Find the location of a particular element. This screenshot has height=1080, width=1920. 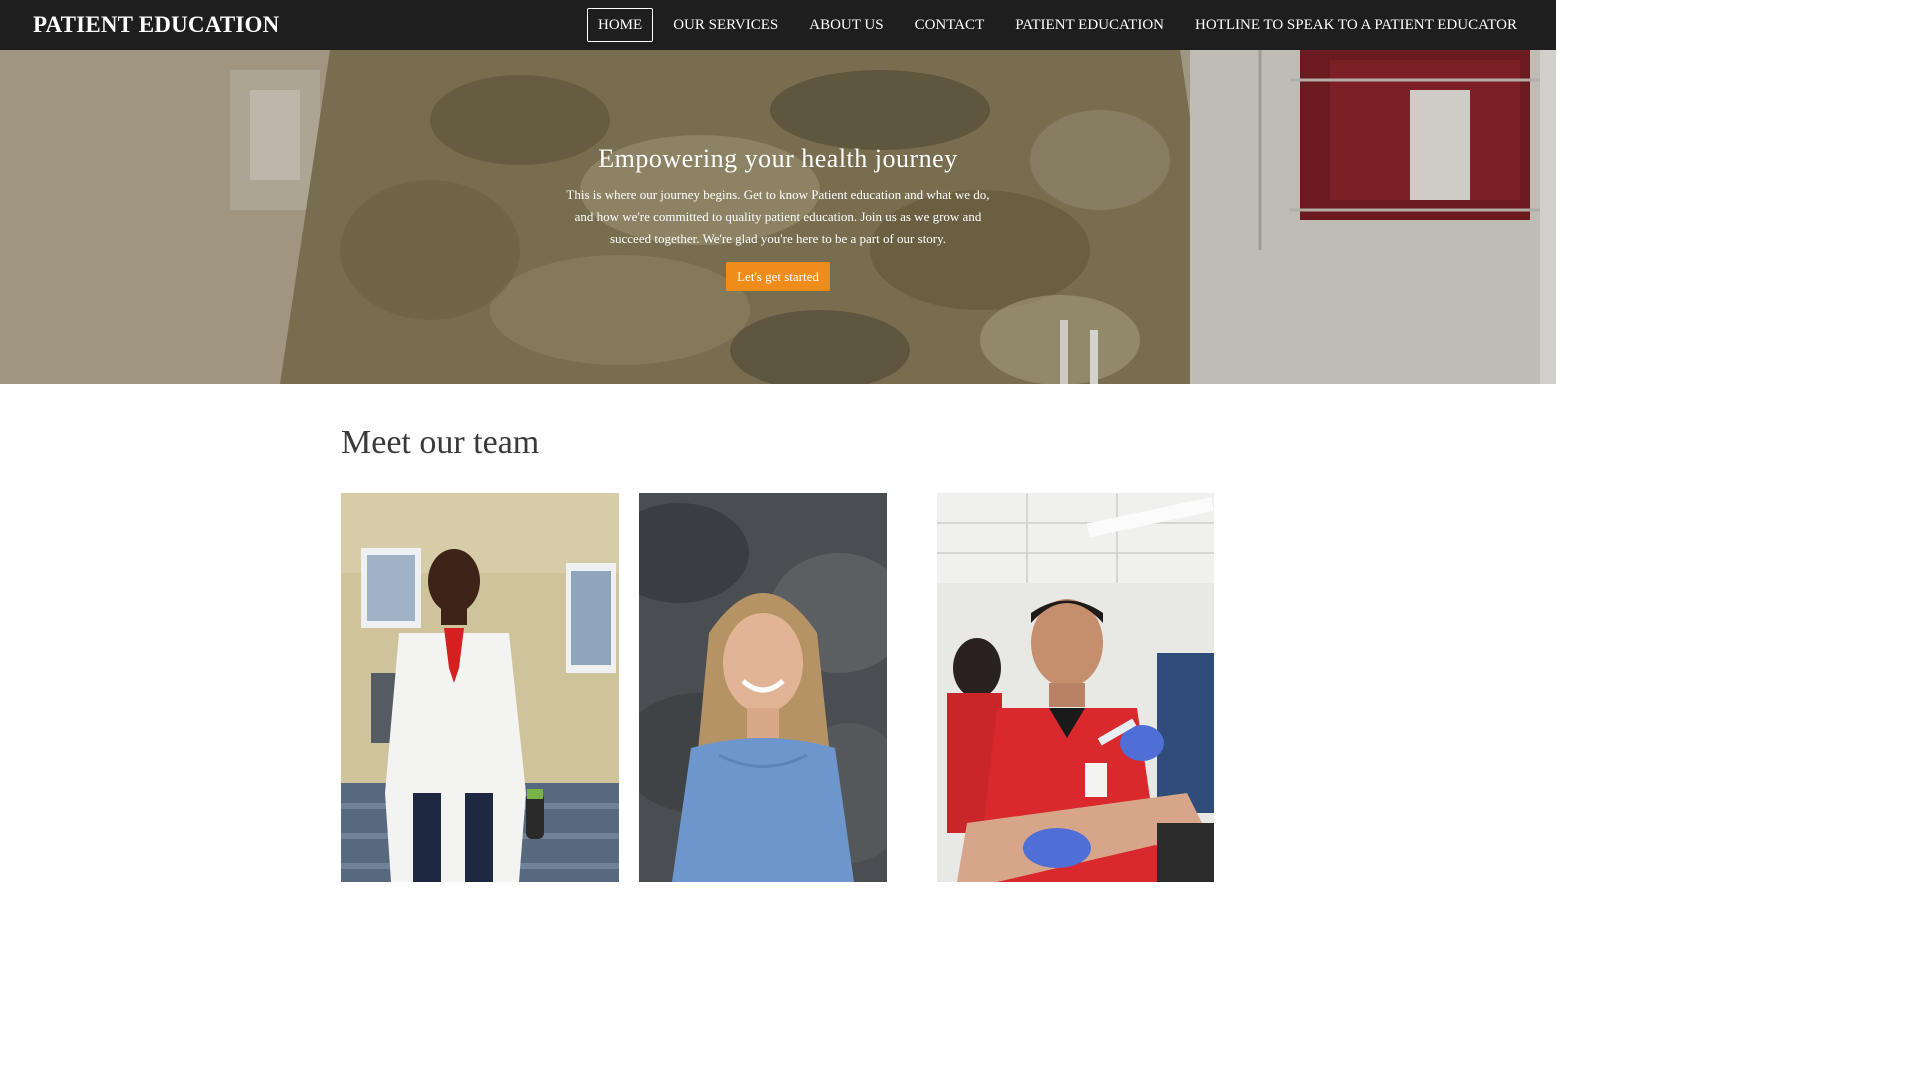

nav-item-about-us: ABOUT US is located at coordinates (846, 25).